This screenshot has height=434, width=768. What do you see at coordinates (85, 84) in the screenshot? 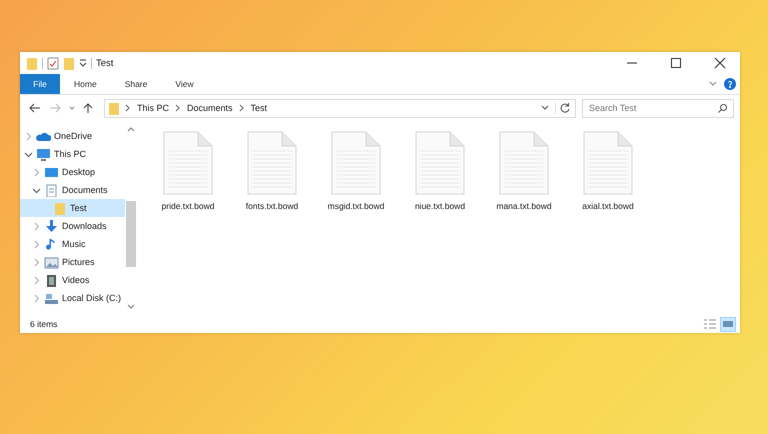
I see `ribbon-tab: Home` at bounding box center [85, 84].